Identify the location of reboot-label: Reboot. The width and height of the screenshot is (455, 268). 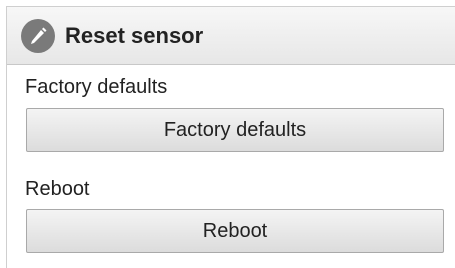
(57, 189).